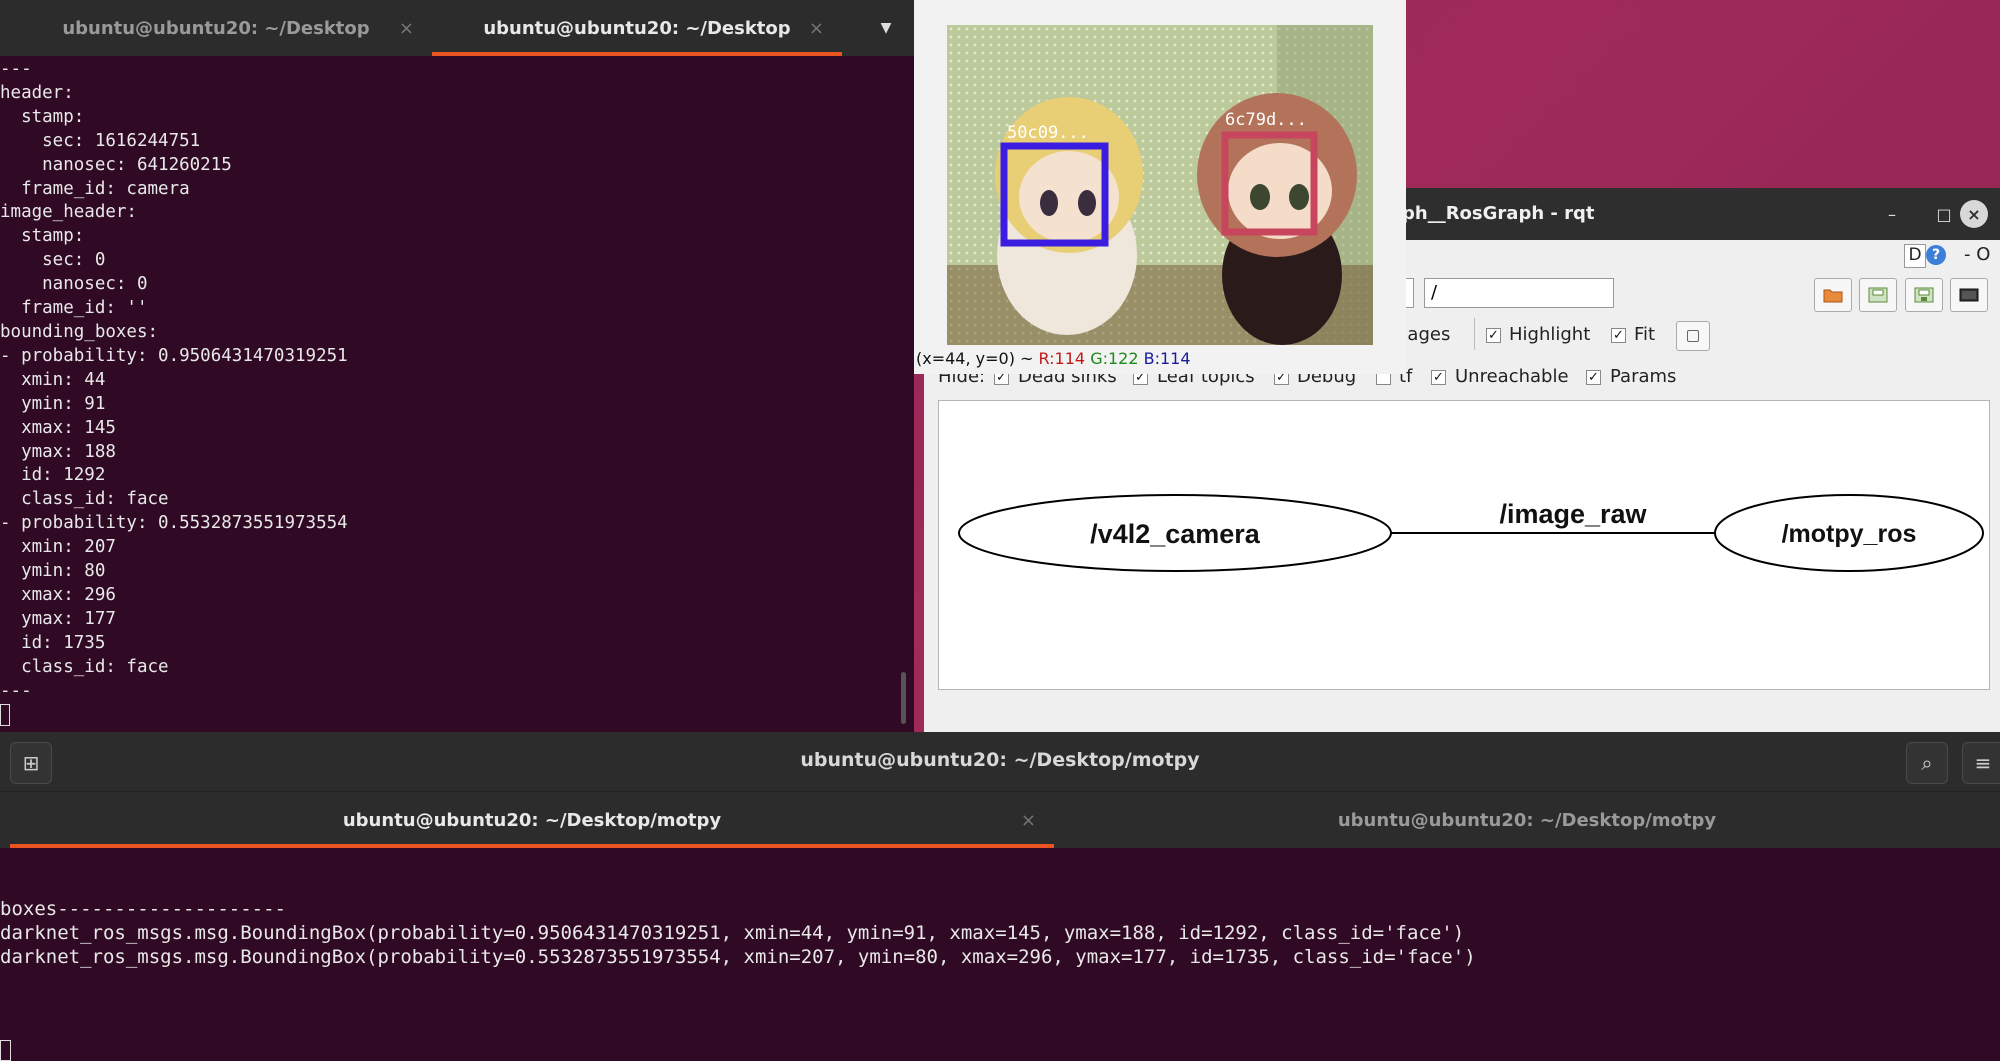  Describe the element at coordinates (1944, 214) in the screenshot. I see `maximize-icon: □` at that location.